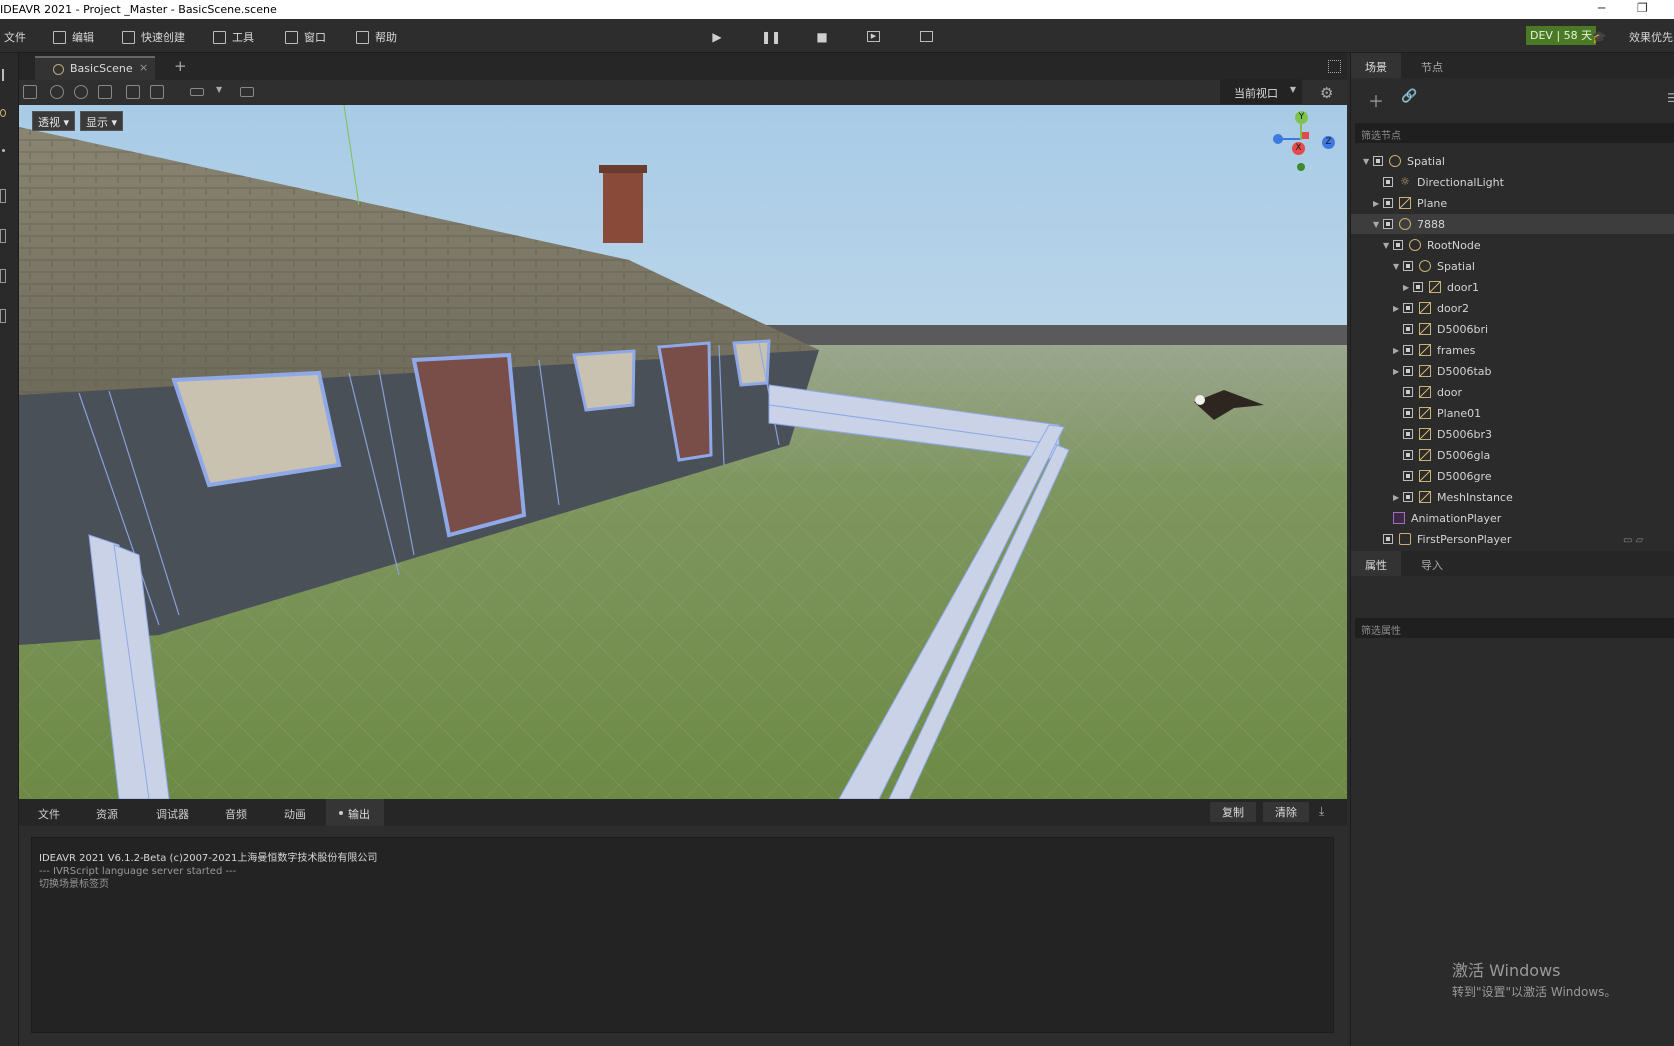  What do you see at coordinates (1512, 371) in the screenshot?
I see `tree-node: ▶ D5006tab` at bounding box center [1512, 371].